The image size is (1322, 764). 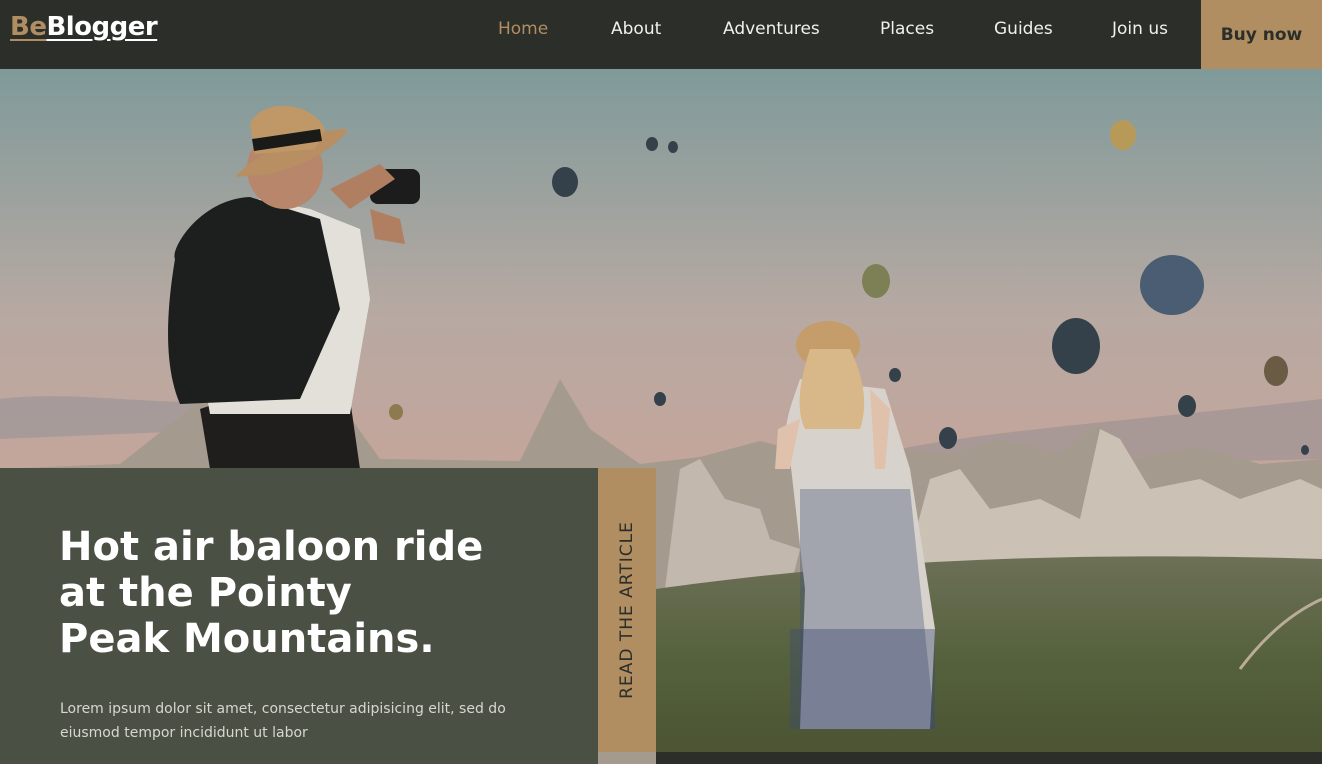 I want to click on nav-item-guides: Guides, so click(x=1023, y=29).